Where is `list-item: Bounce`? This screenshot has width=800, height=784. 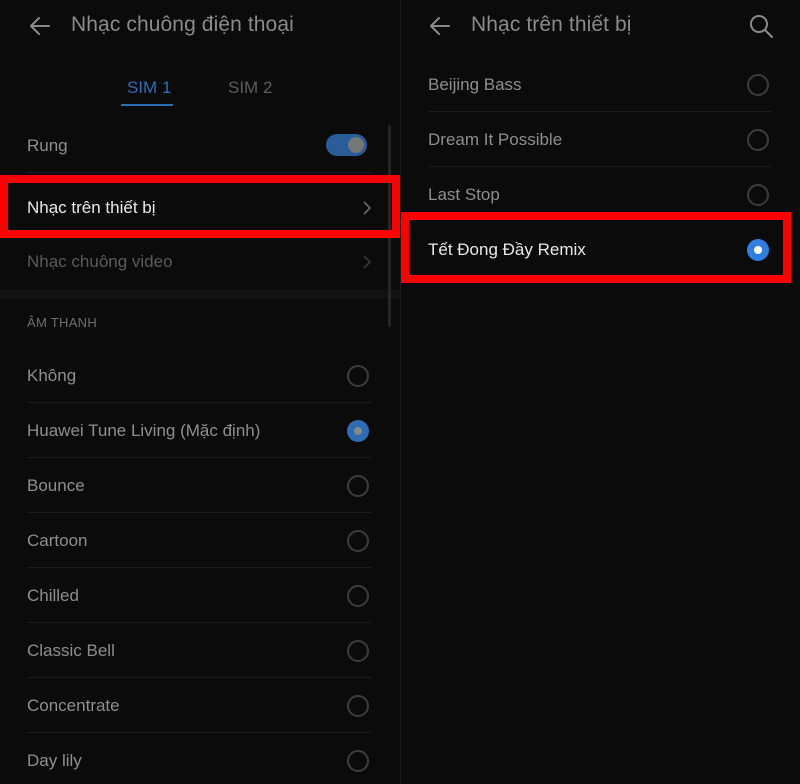
list-item: Bounce is located at coordinates (200, 485).